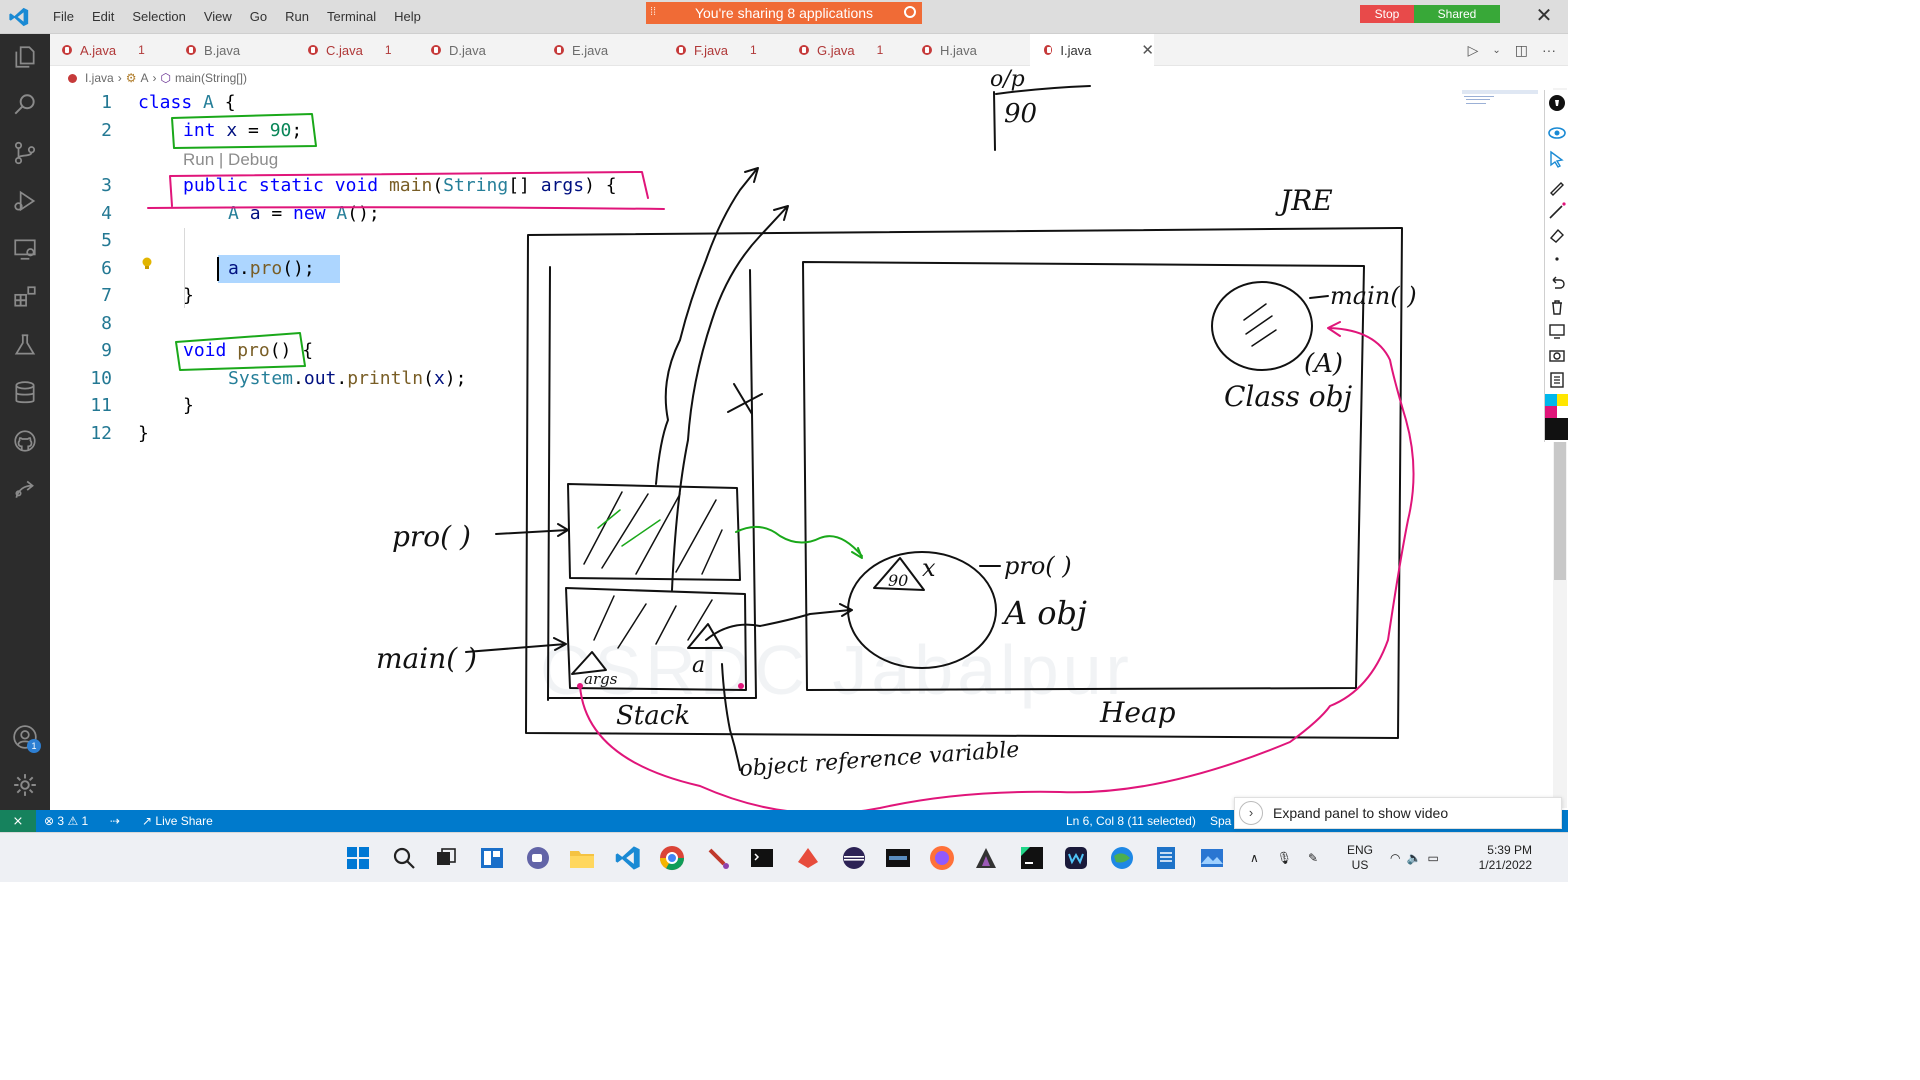  Describe the element at coordinates (246, 50) in the screenshot. I see `tab-b-java: B.java` at that location.